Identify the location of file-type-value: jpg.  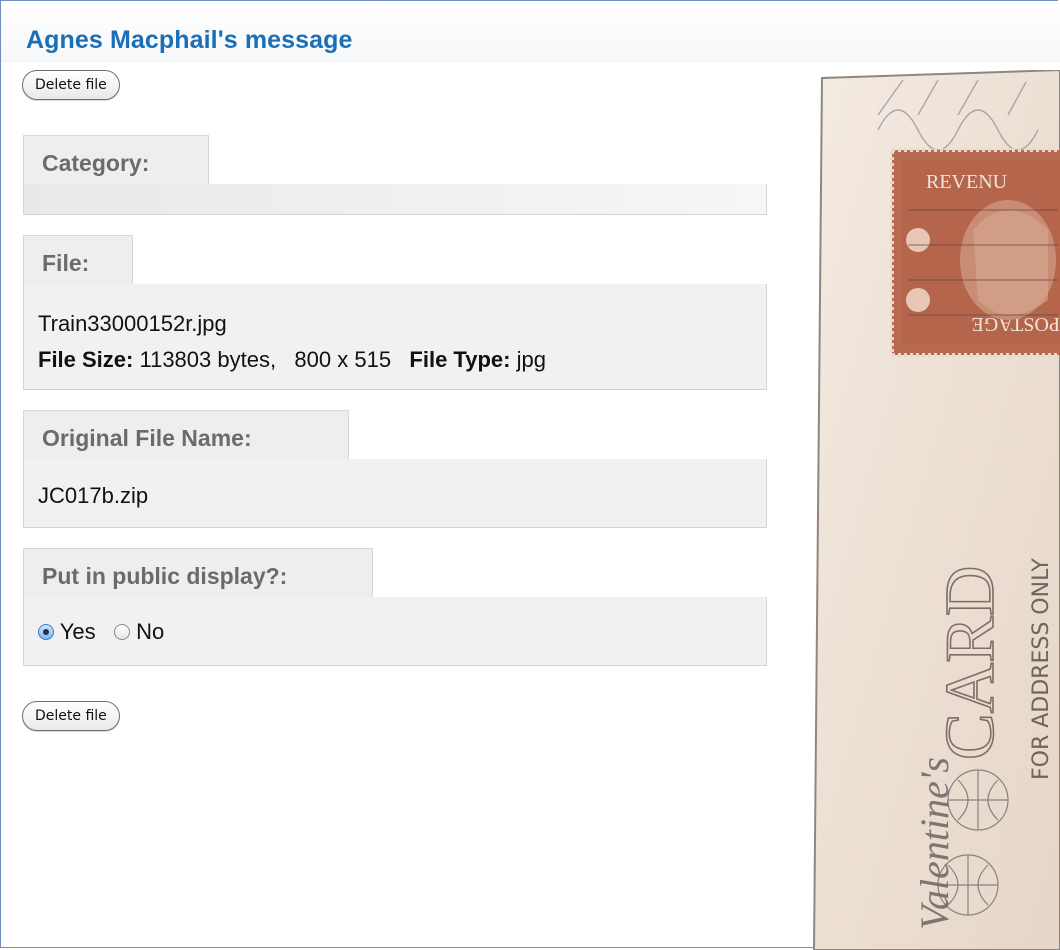
(531, 359).